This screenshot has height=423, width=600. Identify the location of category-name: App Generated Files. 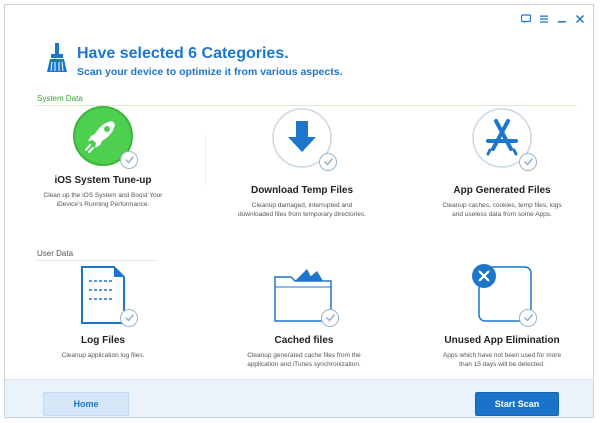
(502, 190).